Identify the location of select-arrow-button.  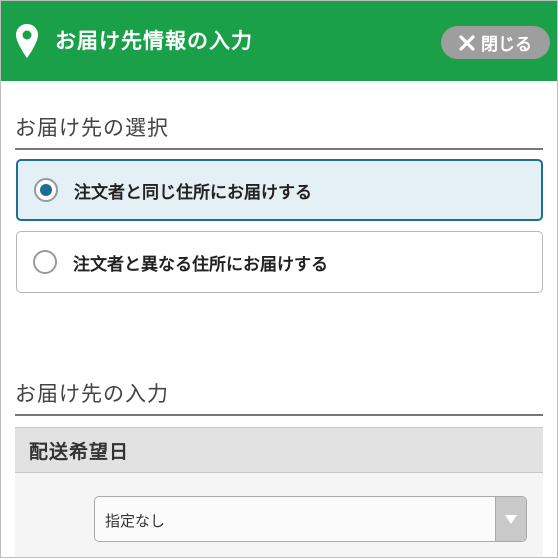
(510, 519).